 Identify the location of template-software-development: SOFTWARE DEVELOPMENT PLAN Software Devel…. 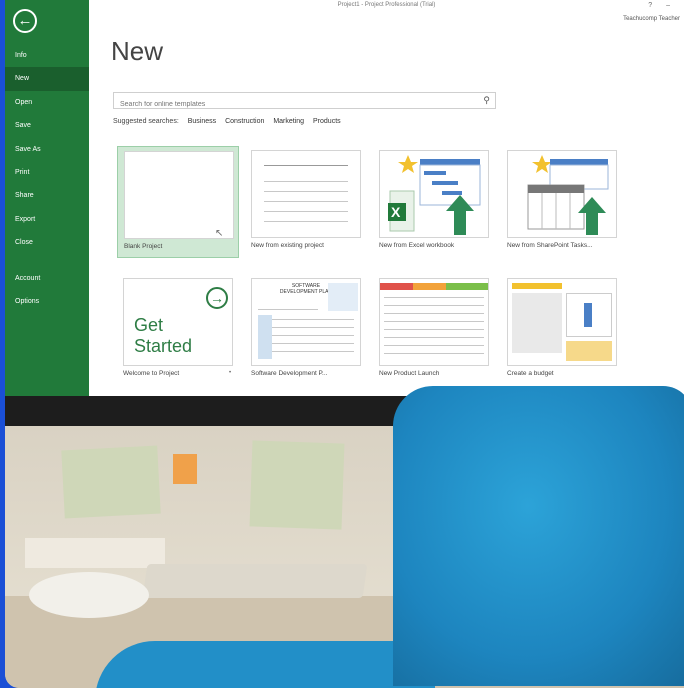
(306, 330).